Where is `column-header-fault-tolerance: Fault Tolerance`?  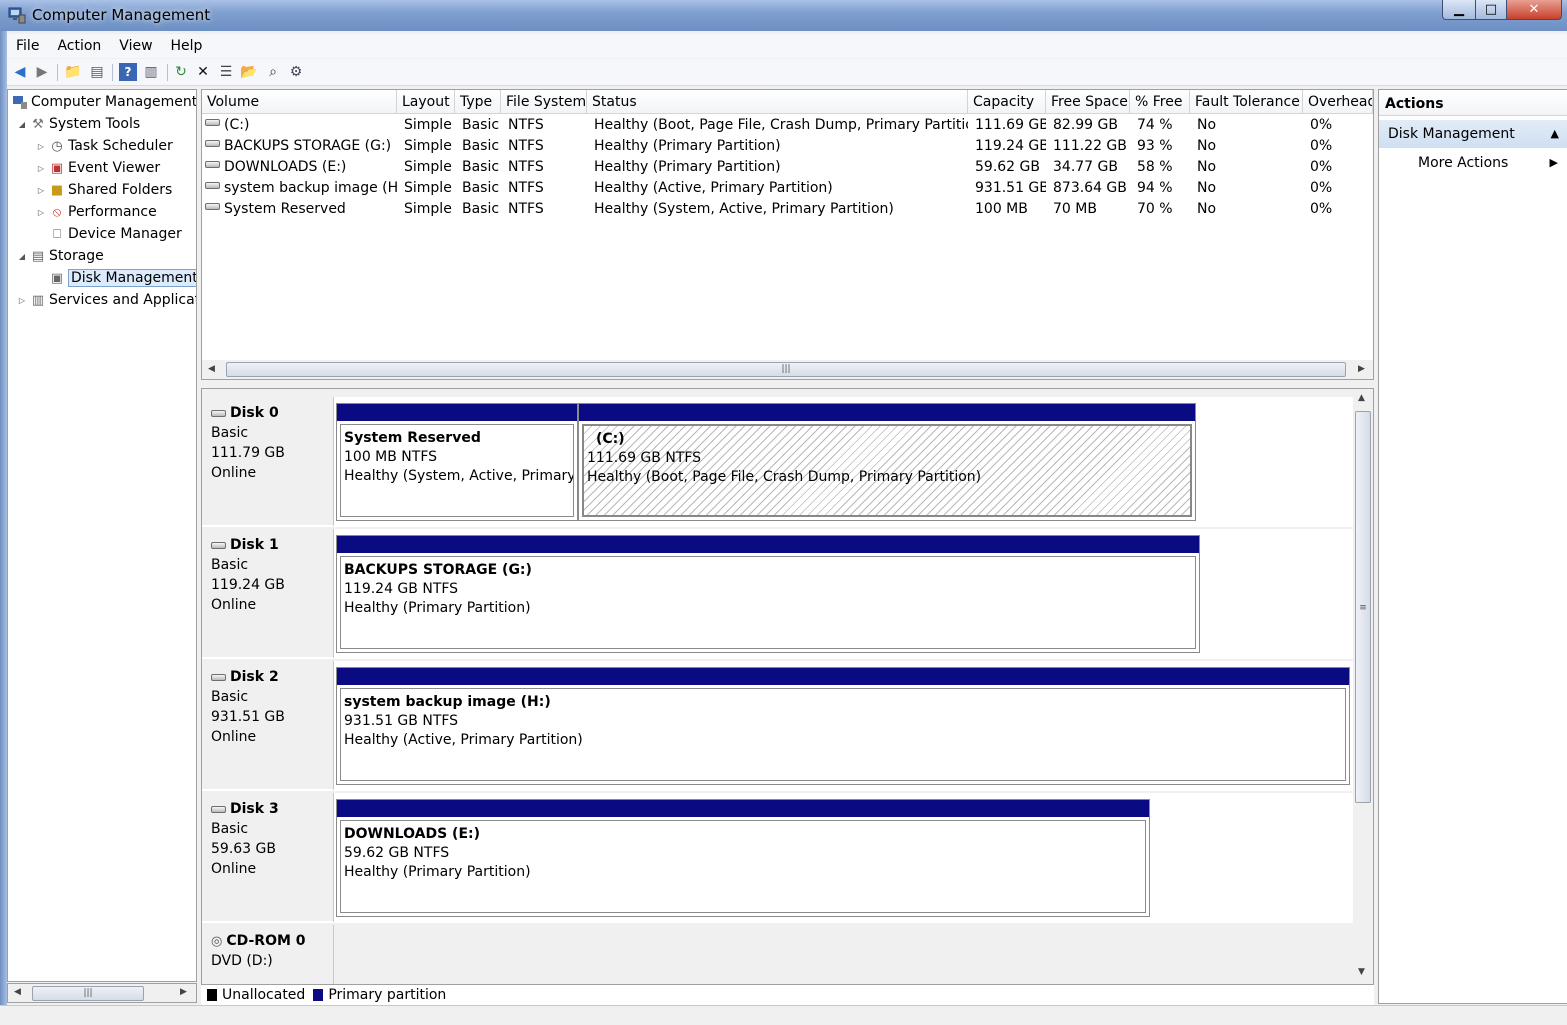 column-header-fault-tolerance: Fault Tolerance is located at coordinates (1246, 102).